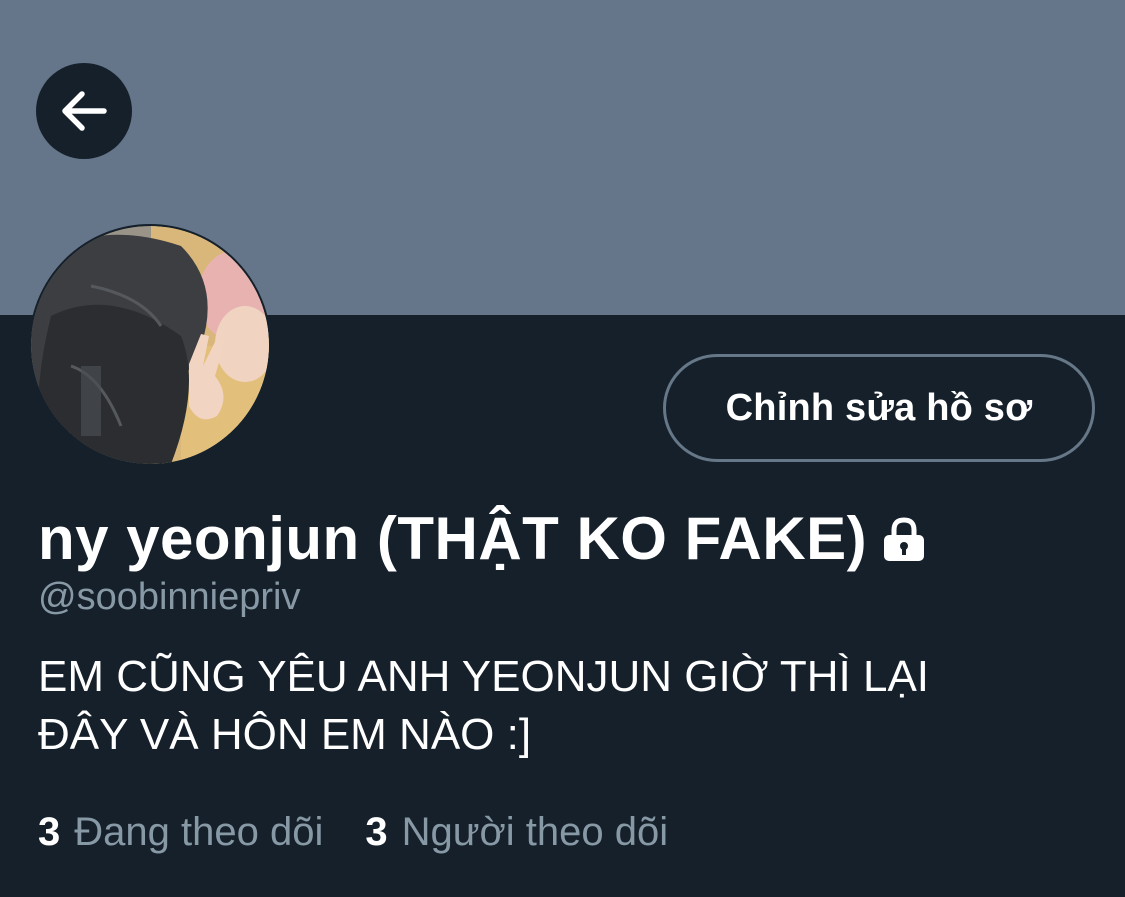  I want to click on avatar, so click(150, 345).